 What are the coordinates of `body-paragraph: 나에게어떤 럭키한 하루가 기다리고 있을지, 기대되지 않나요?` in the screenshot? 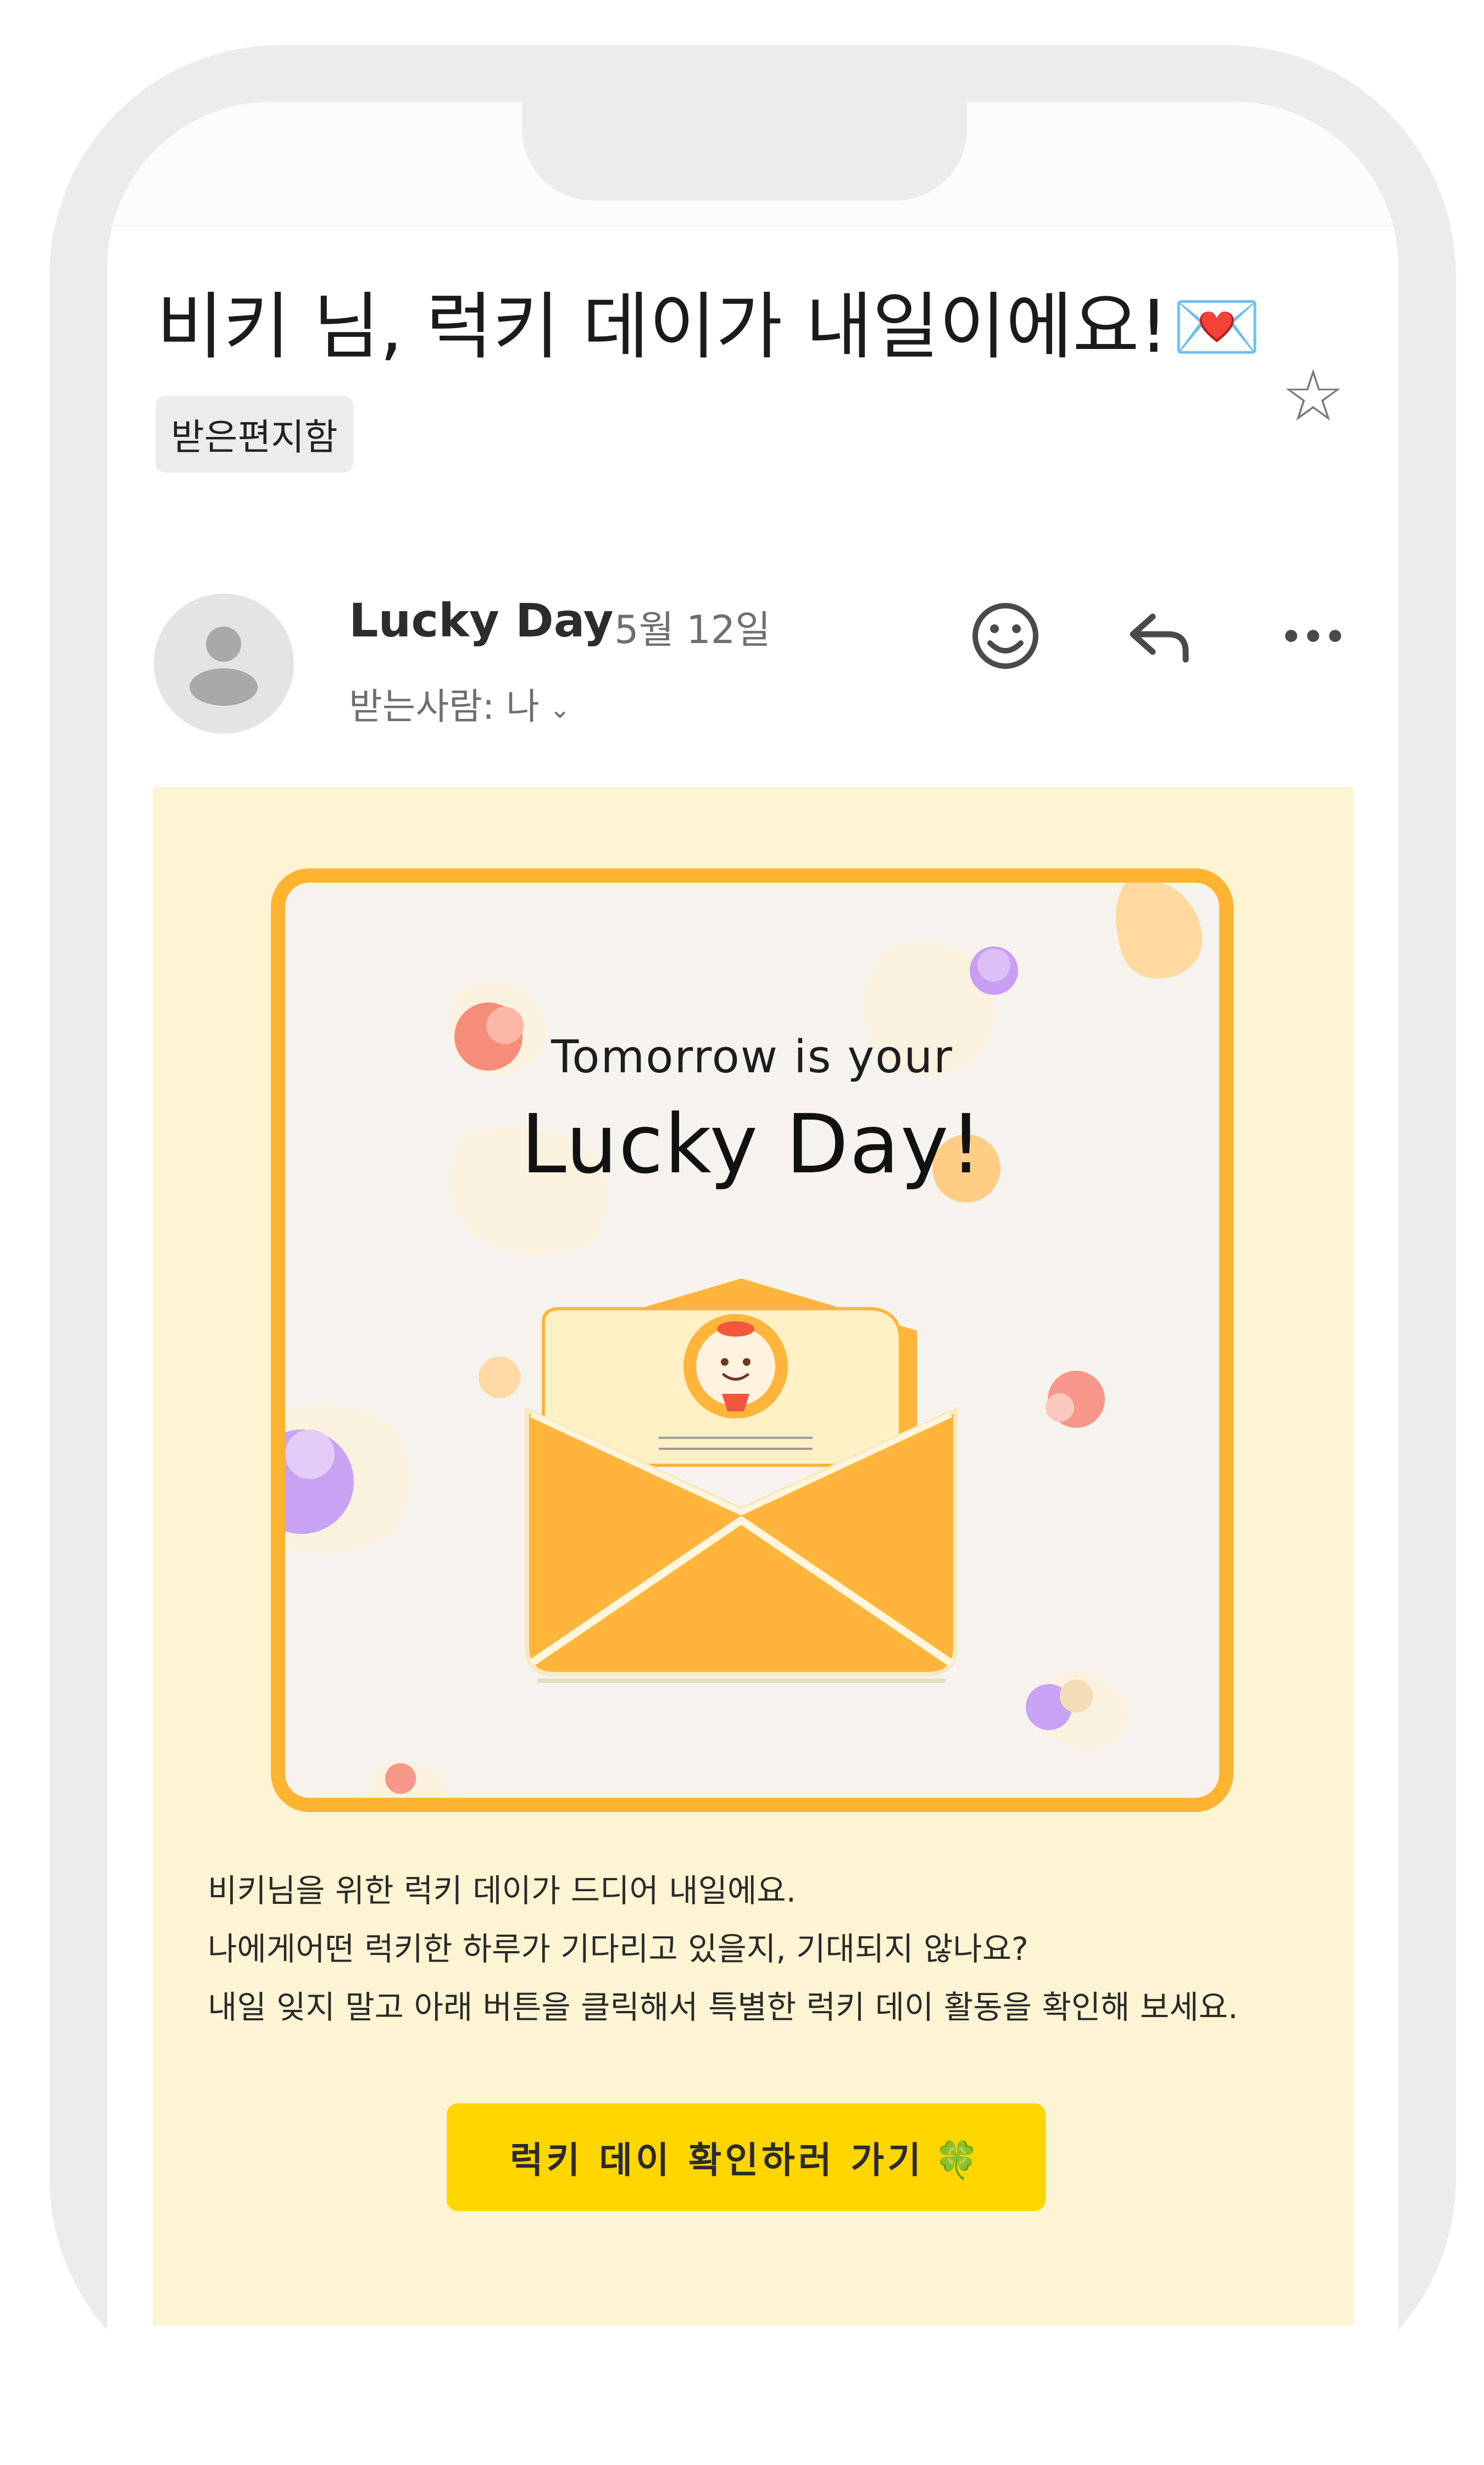 It's located at (618, 1949).